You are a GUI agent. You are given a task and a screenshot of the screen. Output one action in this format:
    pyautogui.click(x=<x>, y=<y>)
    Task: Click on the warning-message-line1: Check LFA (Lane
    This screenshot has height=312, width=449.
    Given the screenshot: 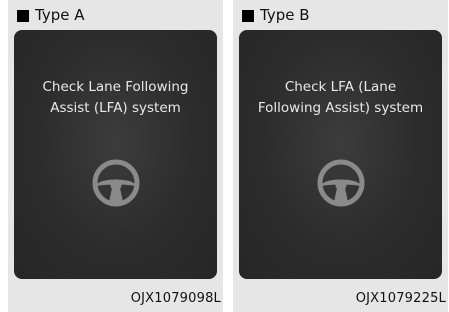 What is the action you would take?
    pyautogui.click(x=340, y=87)
    